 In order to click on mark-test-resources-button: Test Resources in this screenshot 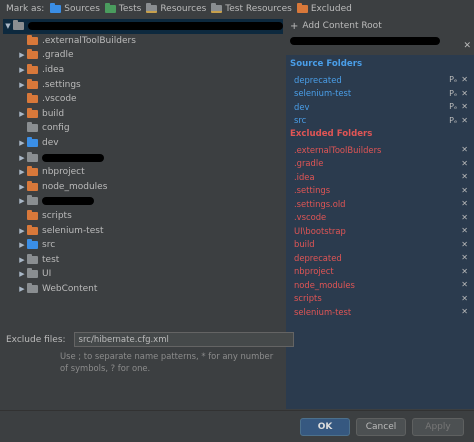, I will do `click(251, 8)`.